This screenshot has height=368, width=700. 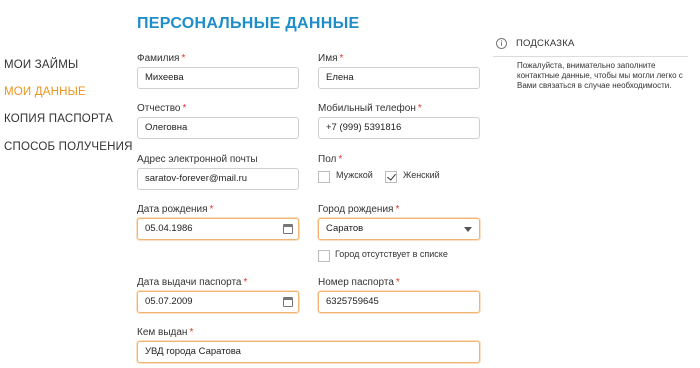 What do you see at coordinates (501, 43) in the screenshot?
I see `info-icon: i` at bounding box center [501, 43].